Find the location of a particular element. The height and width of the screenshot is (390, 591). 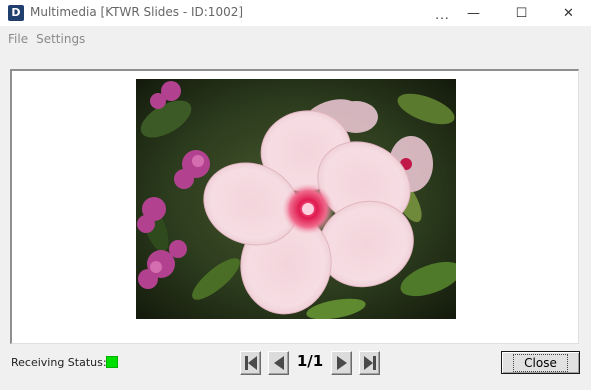

skip-last-icon is located at coordinates (369, 363).